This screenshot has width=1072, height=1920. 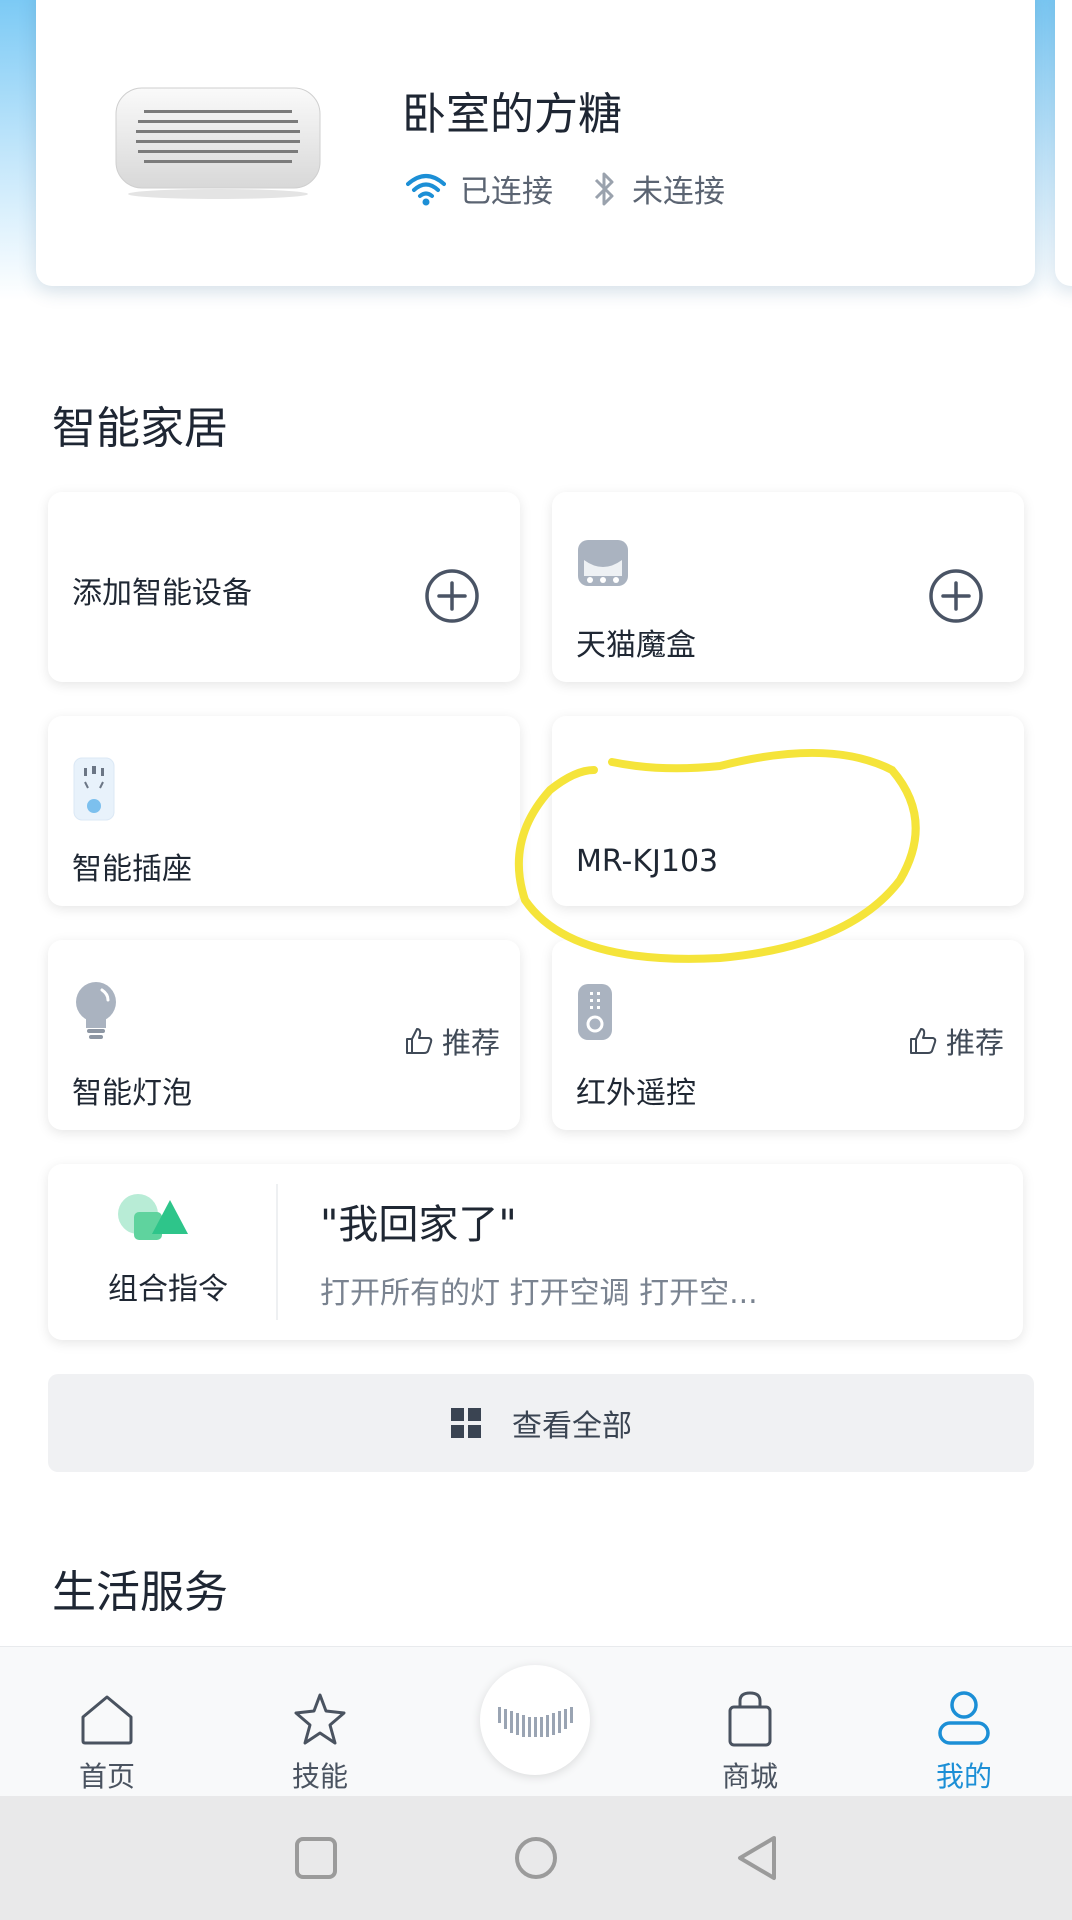 I want to click on smart-bulb-tile: 智能灯泡 推荐, so click(x=284, y=1035).